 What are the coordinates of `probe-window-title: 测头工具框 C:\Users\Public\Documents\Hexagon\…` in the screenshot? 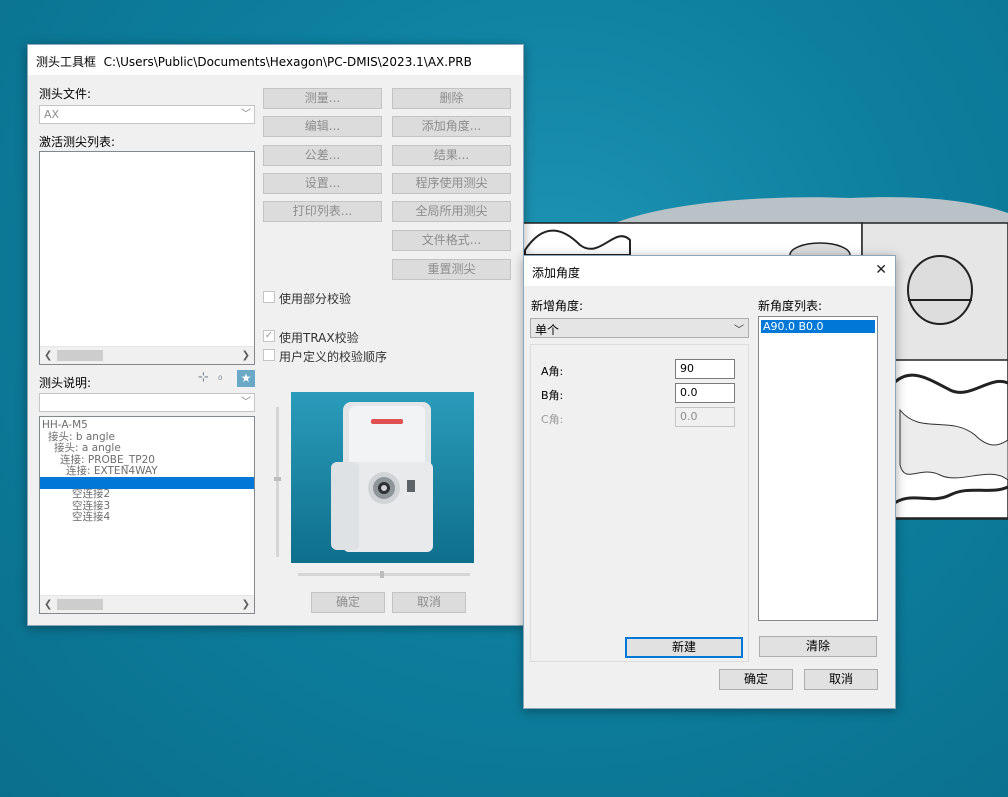 It's located at (254, 62).